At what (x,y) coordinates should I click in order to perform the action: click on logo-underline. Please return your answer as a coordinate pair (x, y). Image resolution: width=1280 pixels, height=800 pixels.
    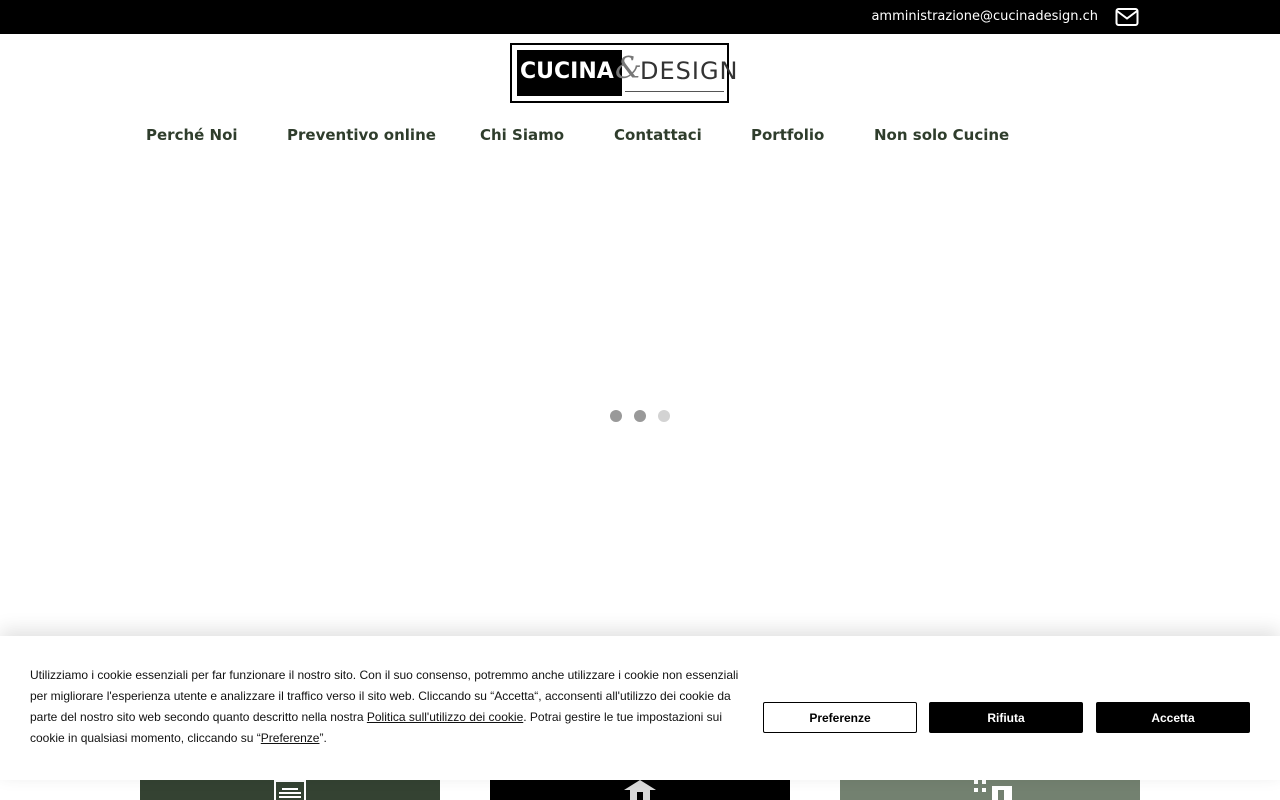
    Looking at the image, I should click on (674, 91).